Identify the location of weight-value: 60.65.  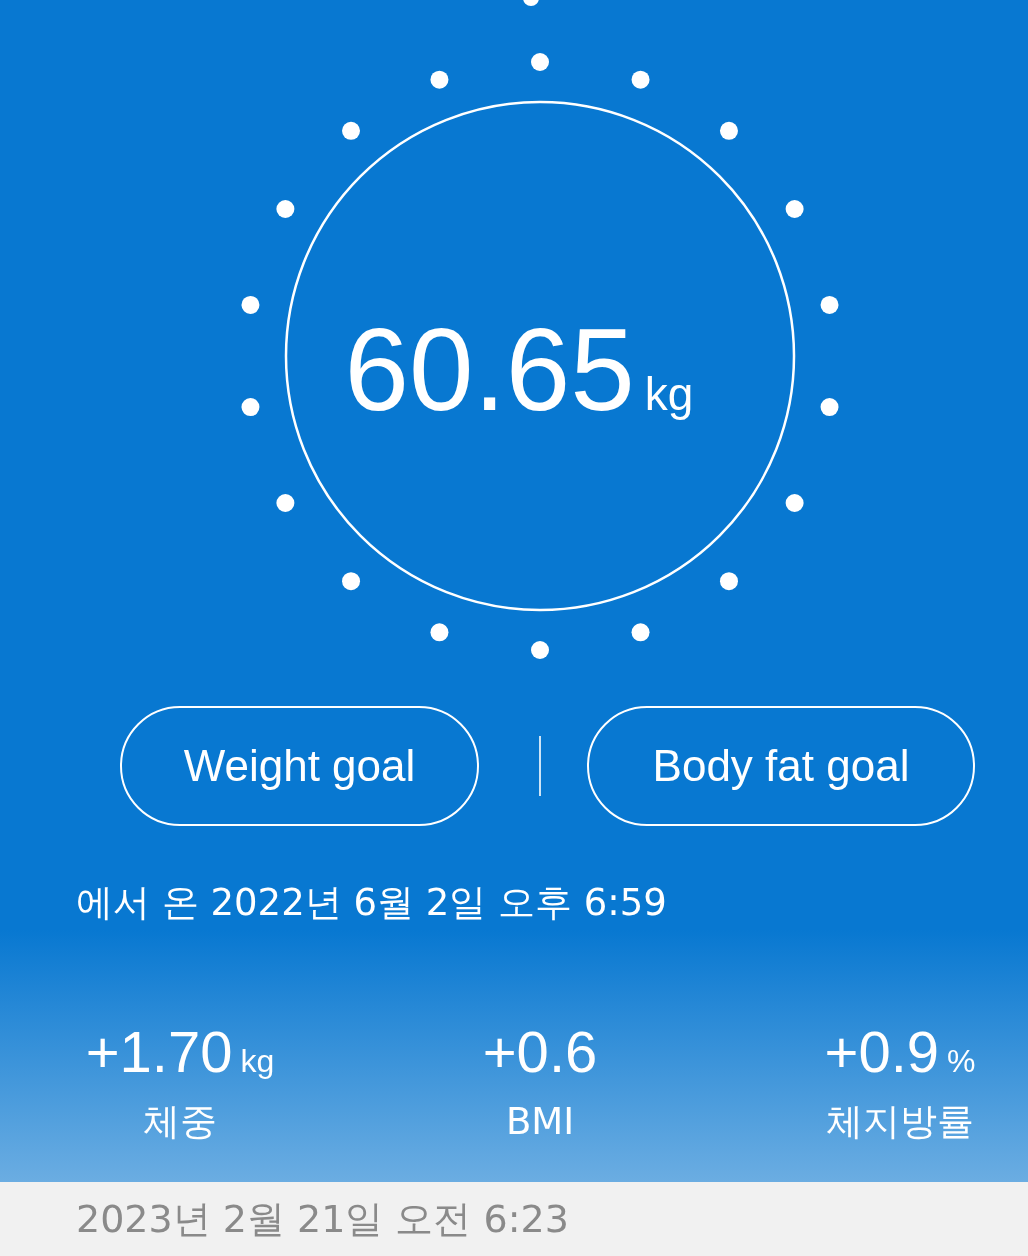
(489, 370).